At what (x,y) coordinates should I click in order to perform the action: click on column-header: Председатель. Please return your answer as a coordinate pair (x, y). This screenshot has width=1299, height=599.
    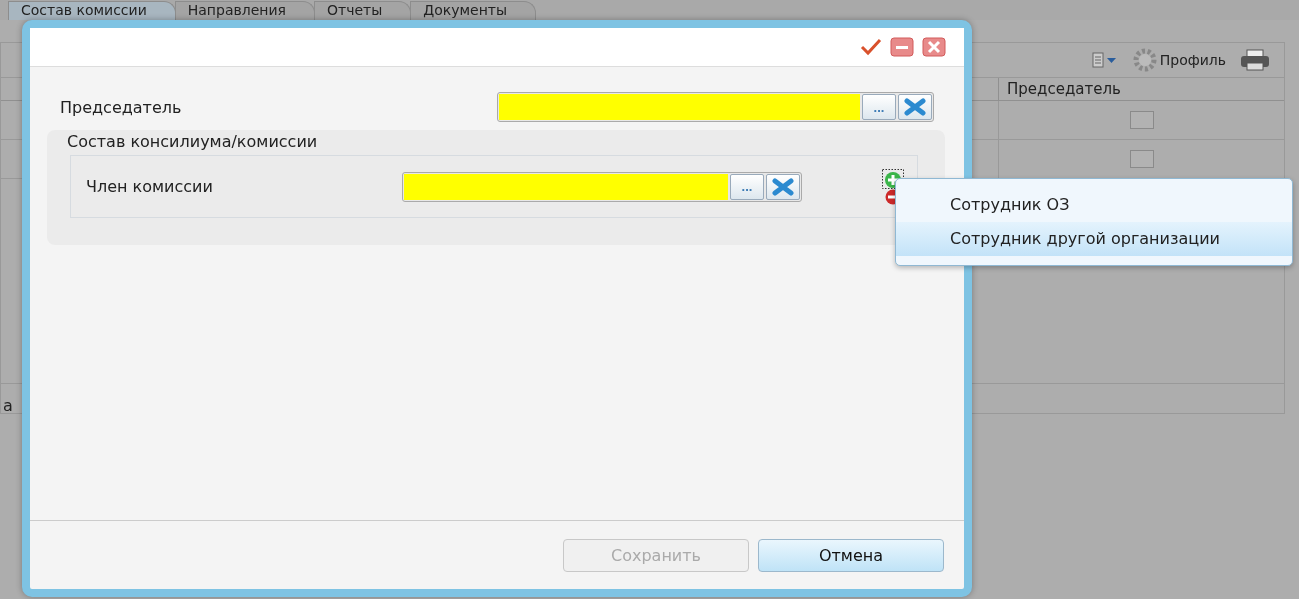
    Looking at the image, I should click on (1141, 89).